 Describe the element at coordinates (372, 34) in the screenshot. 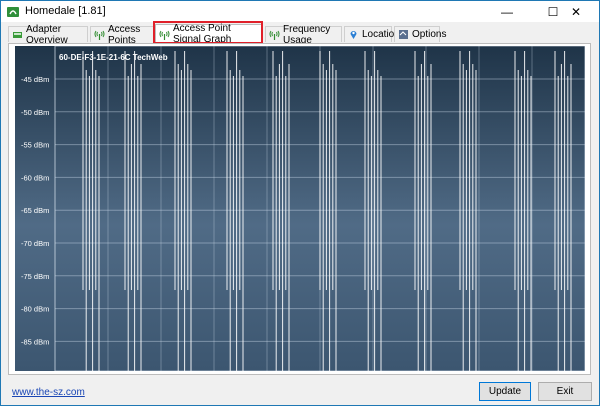

I see `tab-location: Location` at that location.